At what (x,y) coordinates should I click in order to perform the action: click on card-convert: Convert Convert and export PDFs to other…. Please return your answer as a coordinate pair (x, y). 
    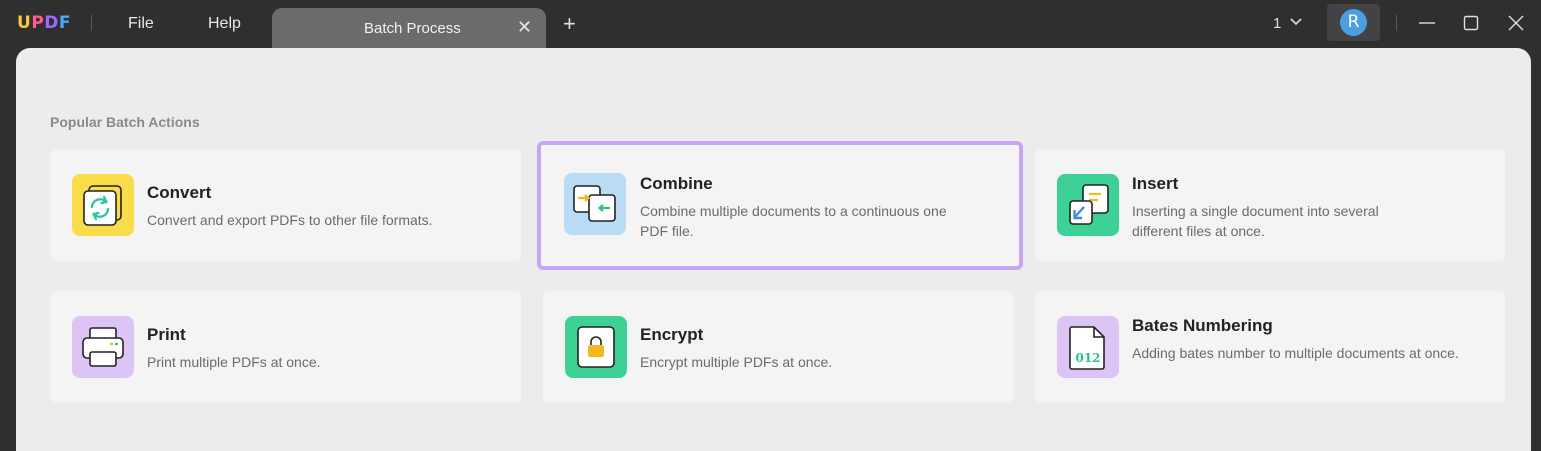
    Looking at the image, I should click on (285, 205).